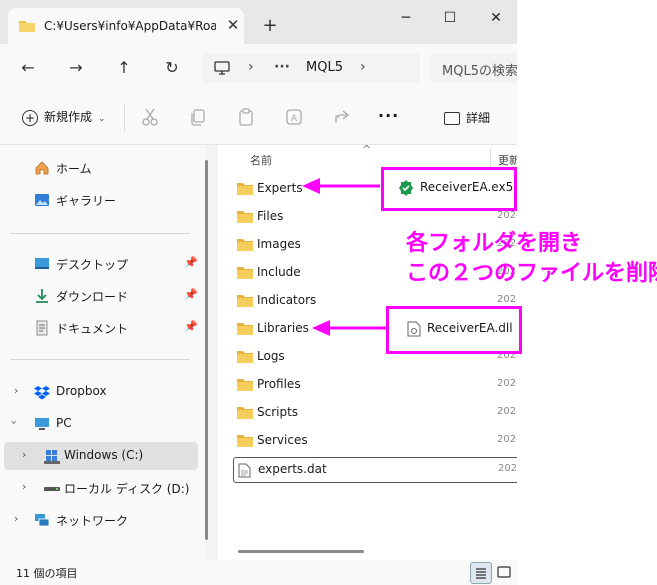  I want to click on svg-text: A, so click(294, 119).